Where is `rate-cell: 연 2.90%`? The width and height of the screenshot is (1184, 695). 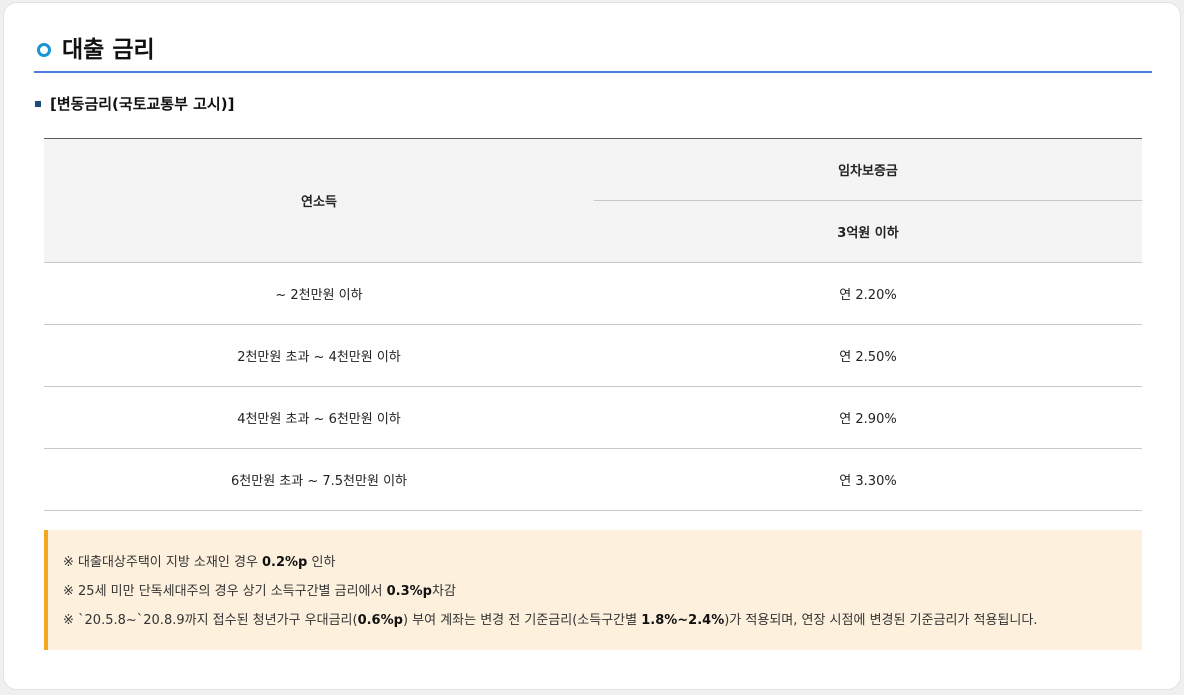 rate-cell: 연 2.90% is located at coordinates (868, 417).